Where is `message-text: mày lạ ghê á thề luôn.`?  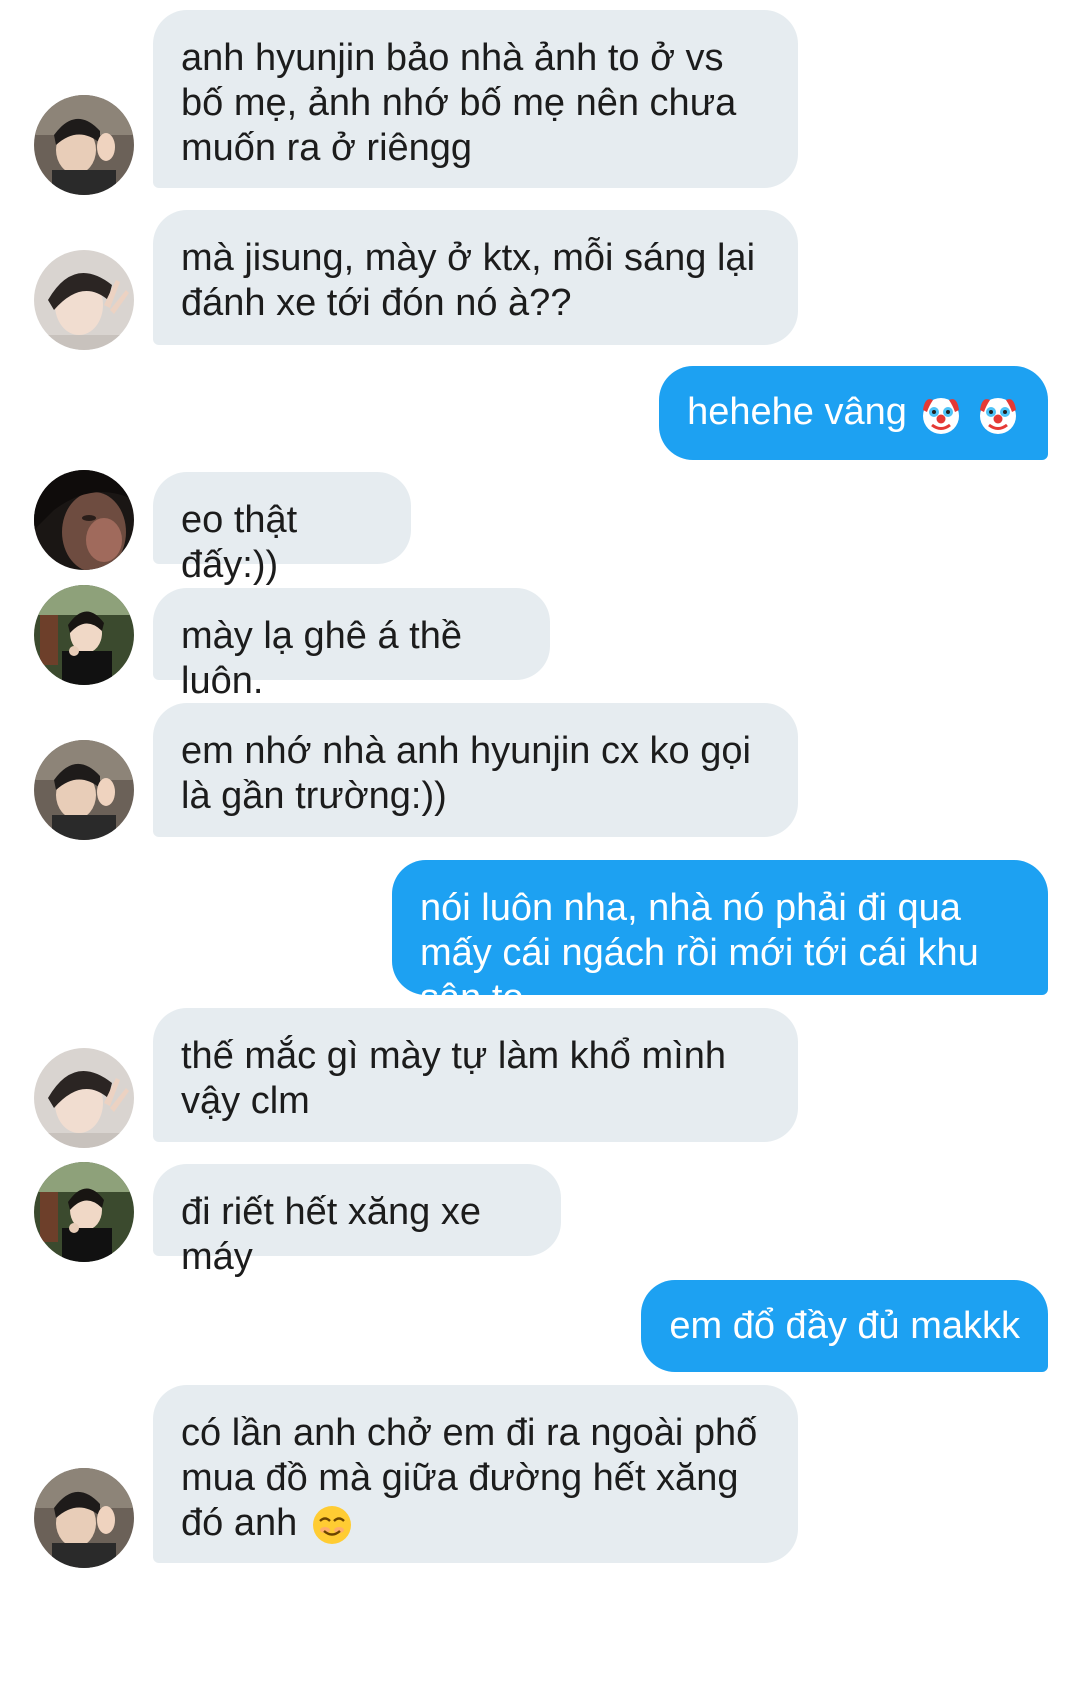
message-text: mày lạ ghê á thề luôn. is located at coordinates (321, 658).